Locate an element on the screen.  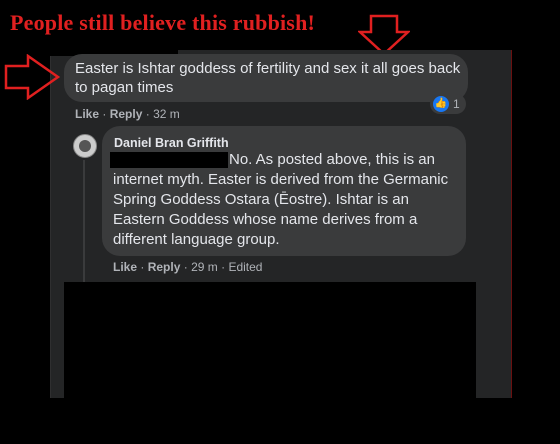
reaction-count: 1 is located at coordinates (456, 104).